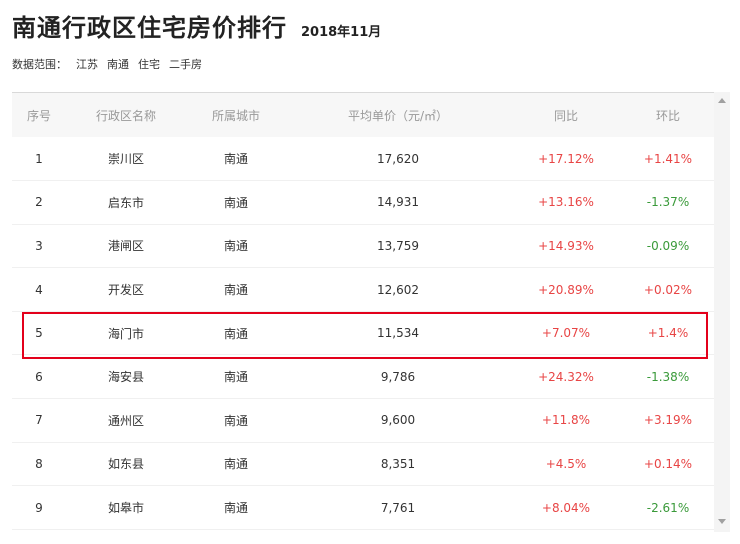  Describe the element at coordinates (185, 64) in the screenshot. I see `scope-tag: 二手房` at that location.